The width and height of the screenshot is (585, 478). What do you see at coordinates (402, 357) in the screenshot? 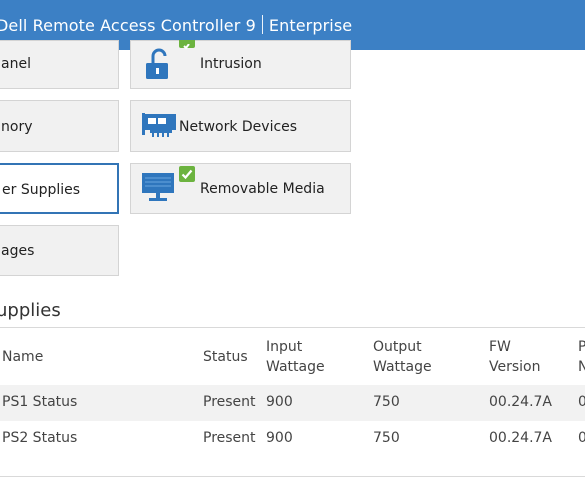
I see `col-header-output-wattage: Output Wattage` at bounding box center [402, 357].